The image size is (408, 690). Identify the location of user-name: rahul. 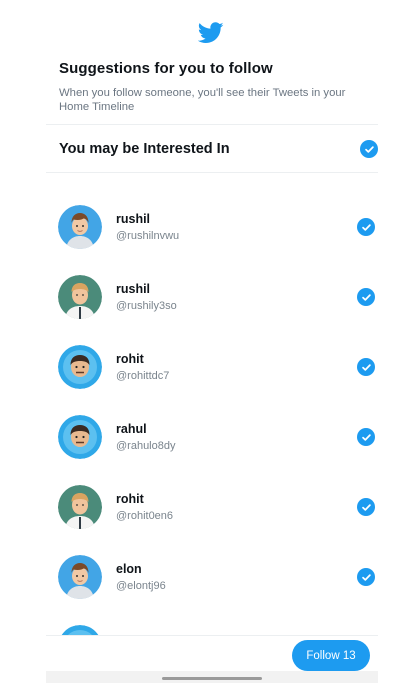
(131, 429).